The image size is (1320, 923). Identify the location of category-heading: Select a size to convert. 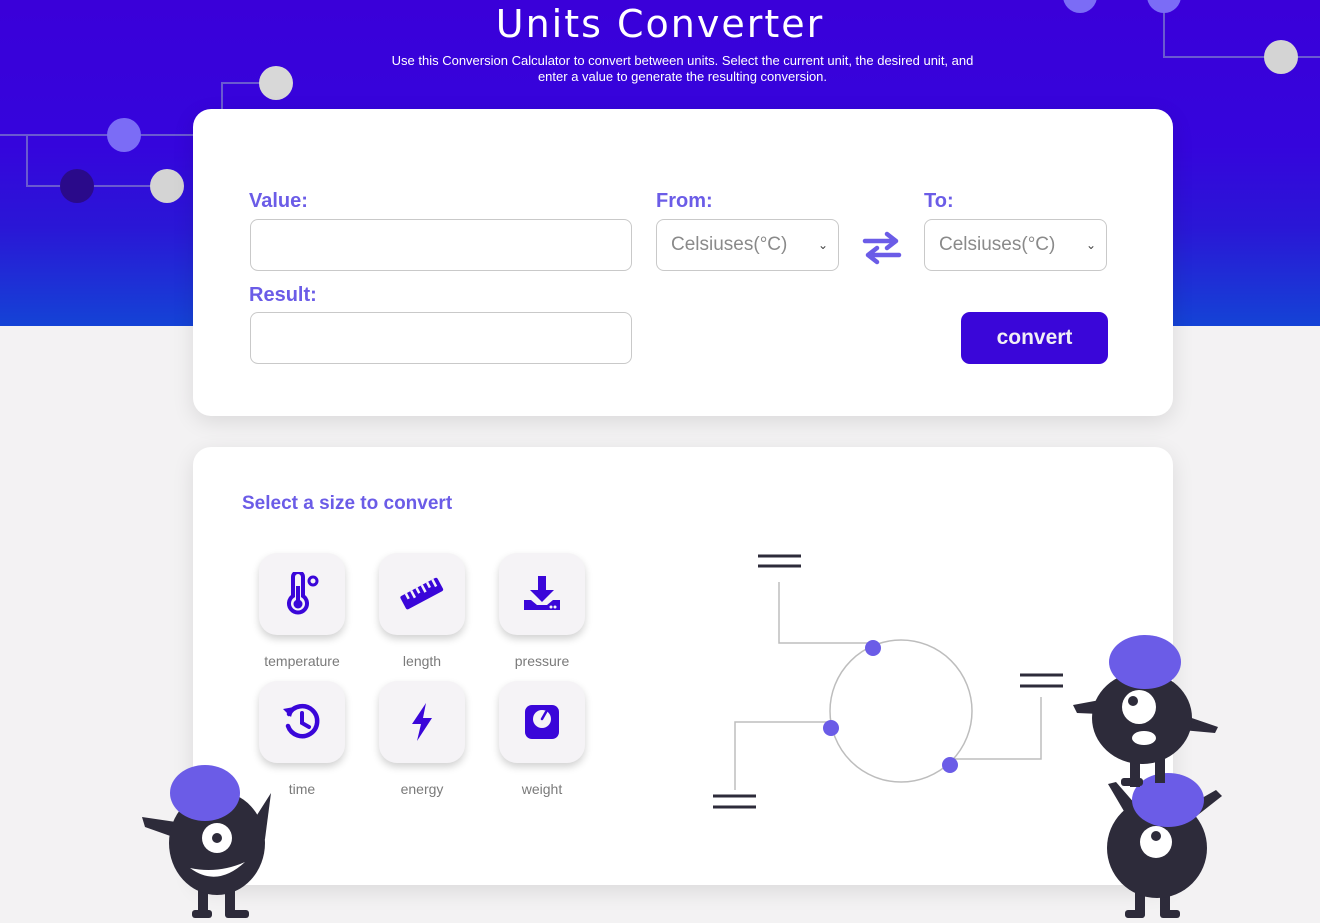
(347, 503).